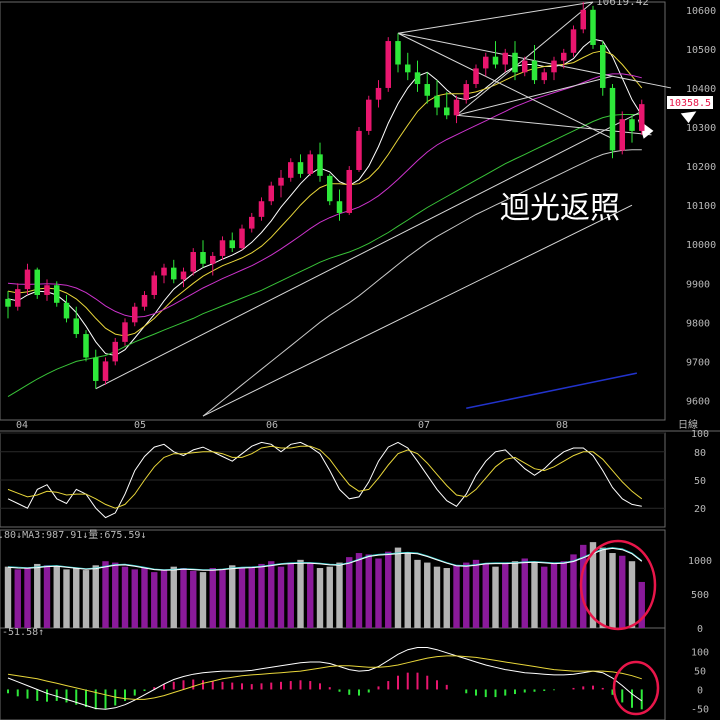 Image resolution: width=720 pixels, height=720 pixels. Describe the element at coordinates (698, 323) in the screenshot. I see `price-tick-label: 9800` at that location.